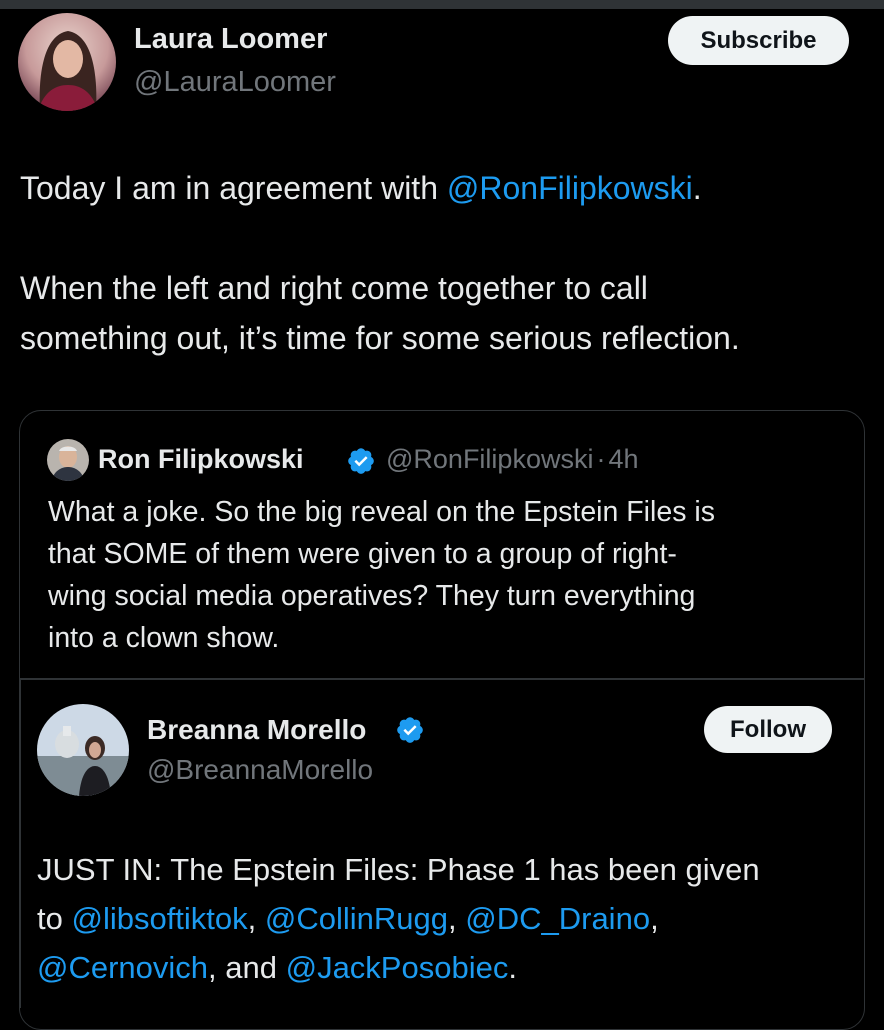 Image resolution: width=884 pixels, height=1030 pixels. Describe the element at coordinates (356, 918) in the screenshot. I see `mention-collinrugg: @CollinRugg` at that location.